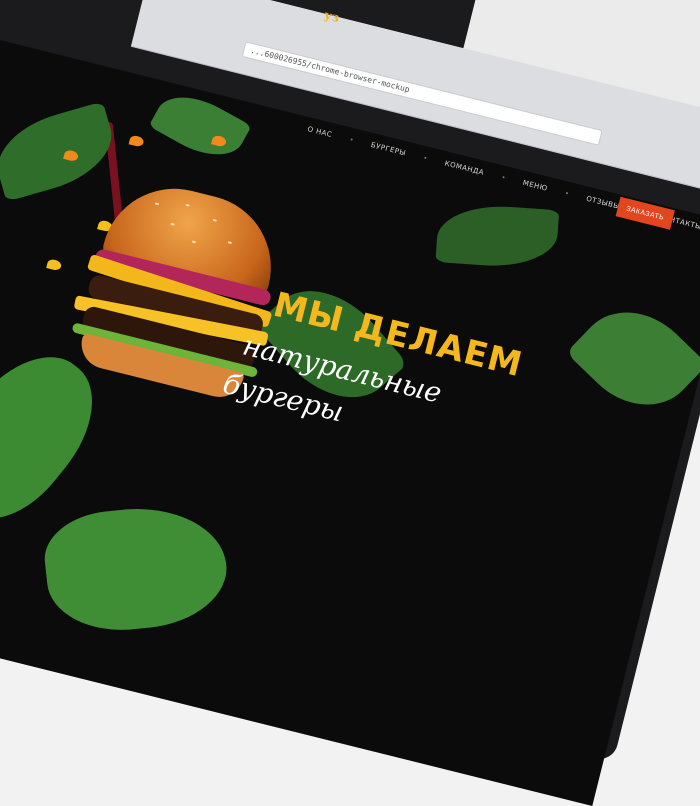 This screenshot has width=700, height=806. Describe the element at coordinates (535, 186) in the screenshot. I see `nav-item-menu: МЕНЮ` at that location.